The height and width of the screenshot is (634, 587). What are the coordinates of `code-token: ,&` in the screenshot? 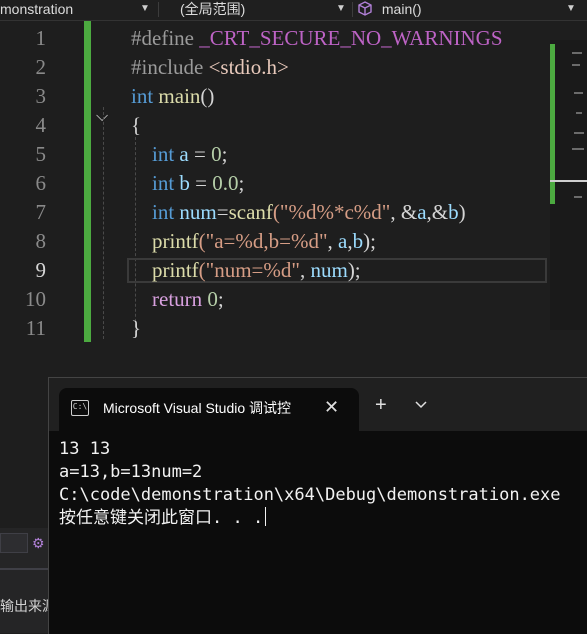 It's located at (437, 212).